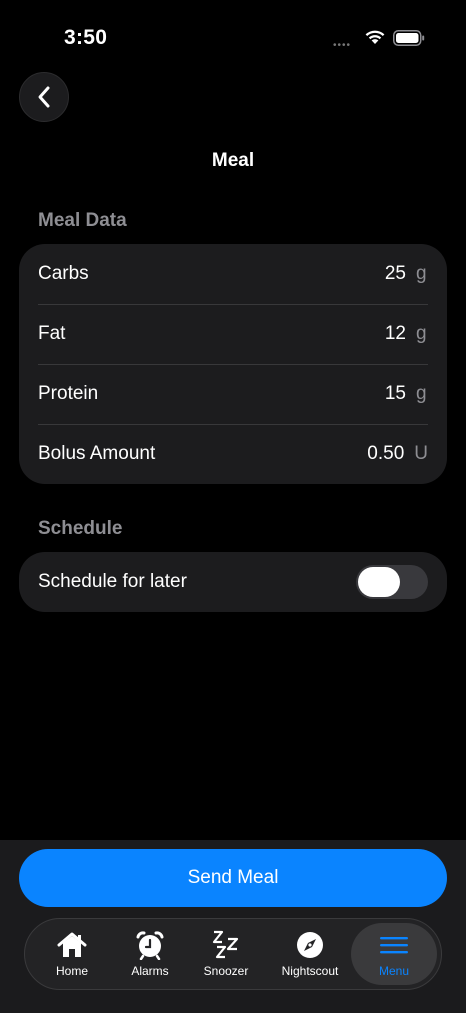  I want to click on fat-row: Fat 12 g, so click(233, 334).